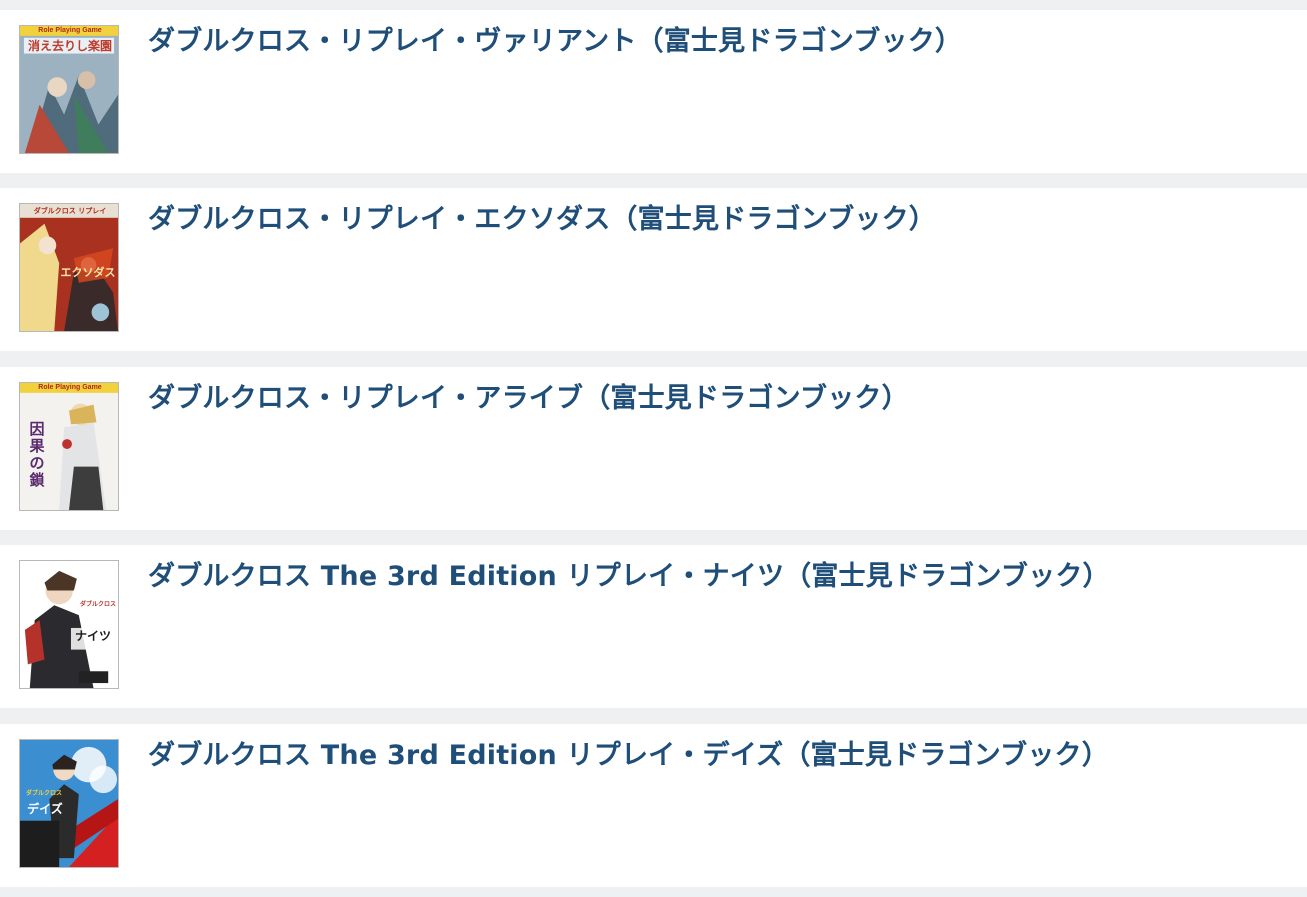 The width and height of the screenshot is (1307, 897). Describe the element at coordinates (69, 46) in the screenshot. I see `cover-title-text: 消え去りし楽園` at that location.